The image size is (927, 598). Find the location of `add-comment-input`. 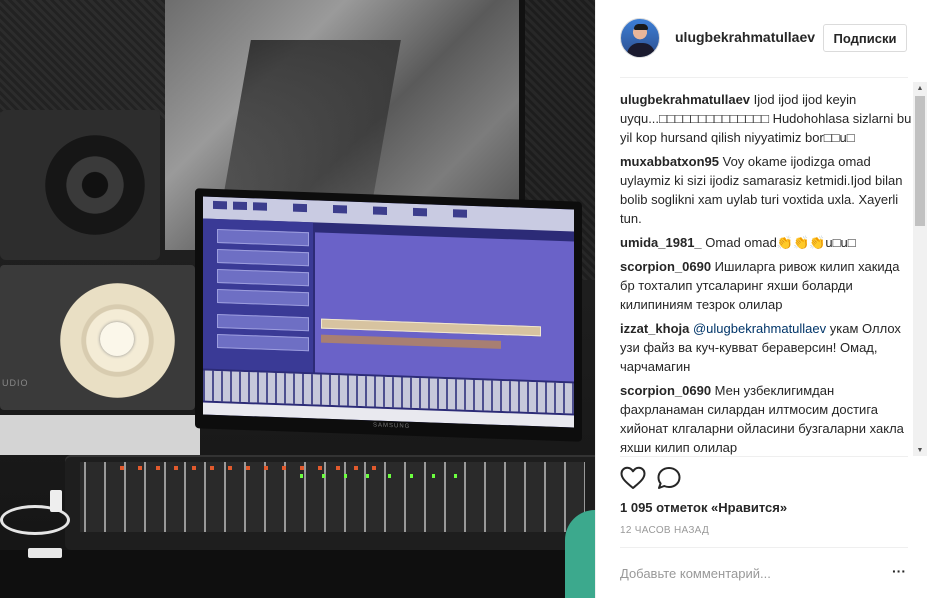

add-comment-input is located at coordinates (745, 573).